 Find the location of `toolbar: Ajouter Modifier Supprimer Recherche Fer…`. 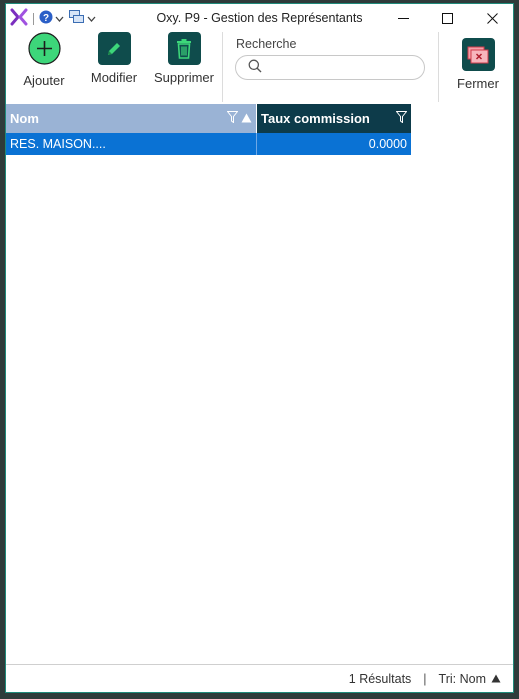

toolbar: Ajouter Modifier Supprimer Recherche Fer… is located at coordinates (259, 68).